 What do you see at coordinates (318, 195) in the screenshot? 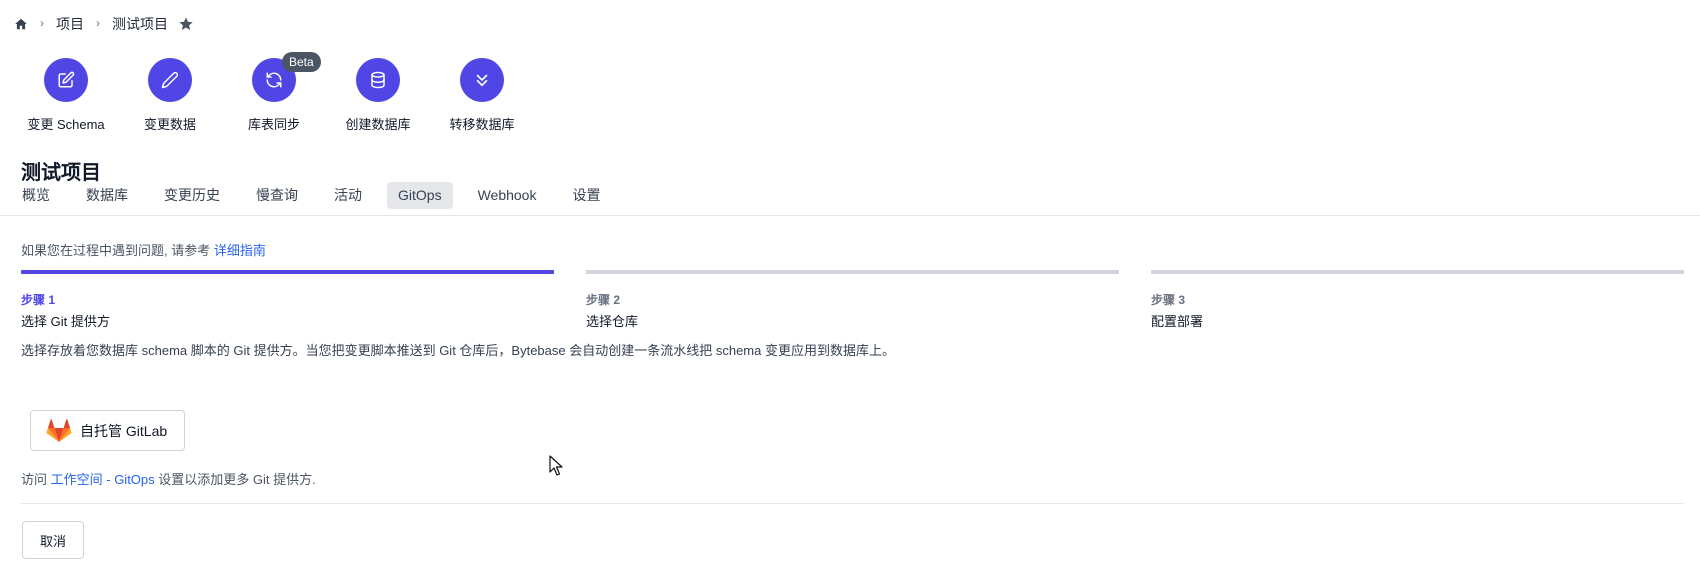
I see `project-tabs: 概览 数据库 变更历史 慢查询 活动 GitOps Webhook 设置` at bounding box center [318, 195].